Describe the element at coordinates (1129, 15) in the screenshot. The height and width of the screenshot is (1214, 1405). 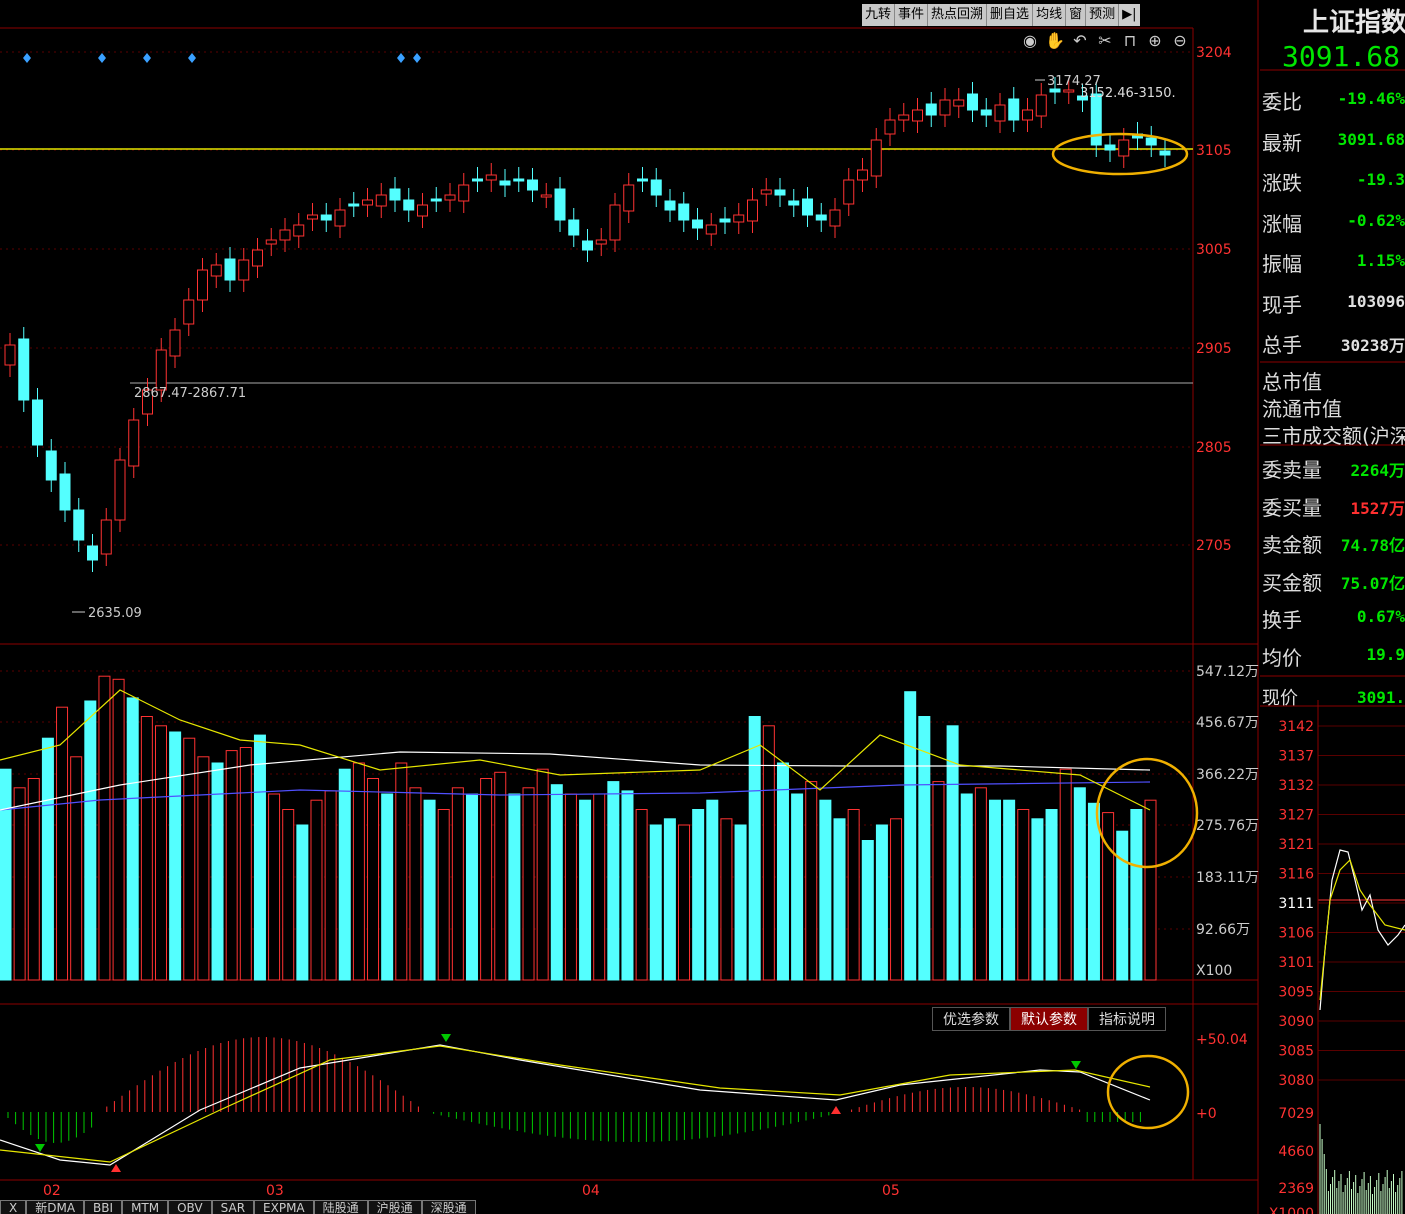
I see `collapse-arrow-icon: ▶|` at that location.